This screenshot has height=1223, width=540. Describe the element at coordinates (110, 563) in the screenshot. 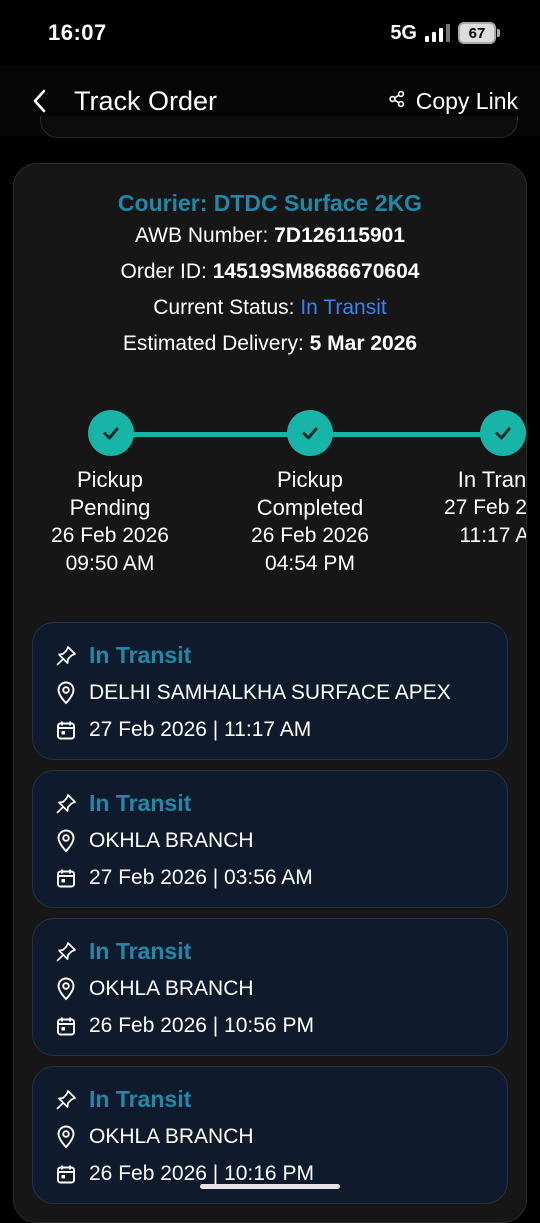

I see `step-time: 09:50 AM` at that location.